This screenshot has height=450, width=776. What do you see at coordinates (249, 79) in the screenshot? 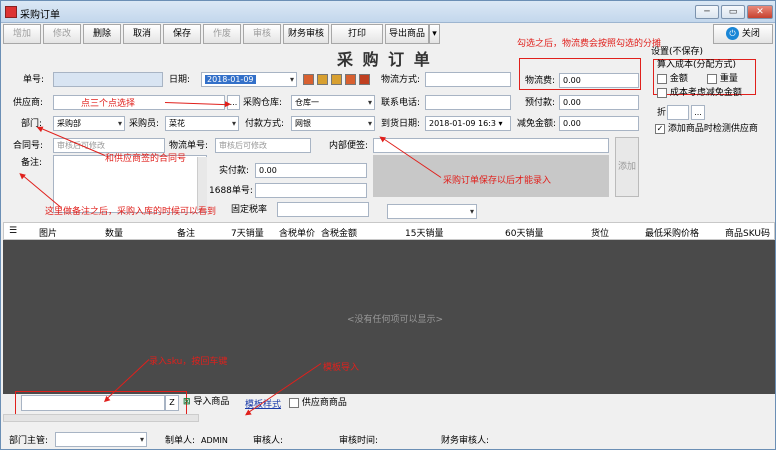
I see `date-picker: 2018-01-09` at bounding box center [249, 79].